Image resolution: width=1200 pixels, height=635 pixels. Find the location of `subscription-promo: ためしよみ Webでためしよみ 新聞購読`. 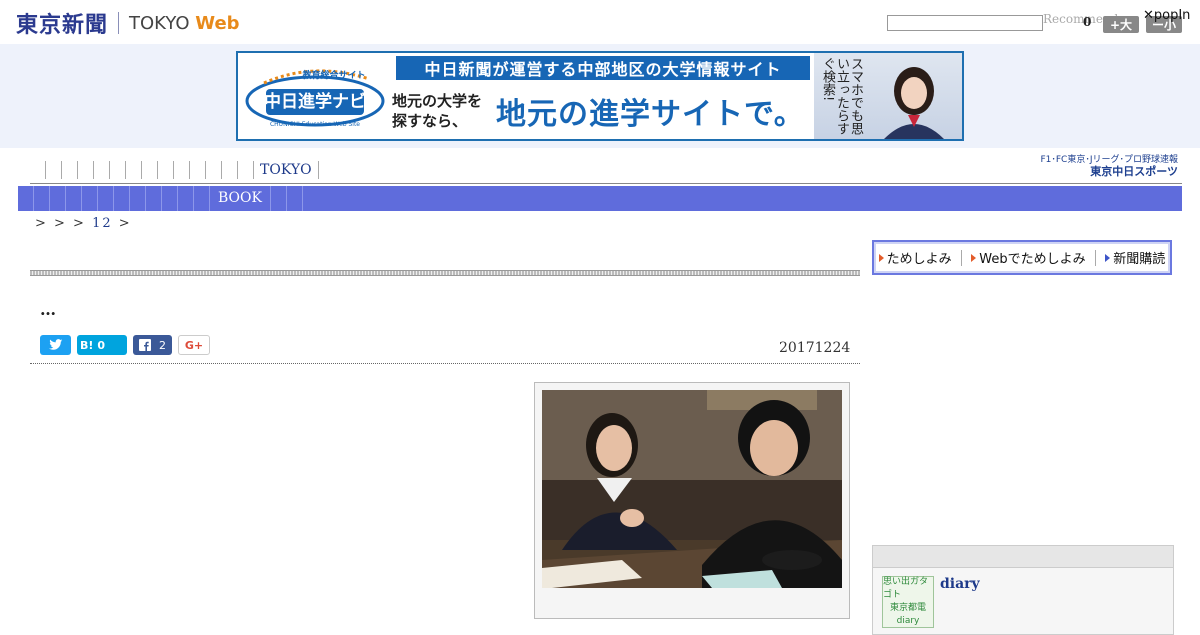

subscription-promo: ためしよみ Webでためしよみ 新聞購読 is located at coordinates (1022, 257).